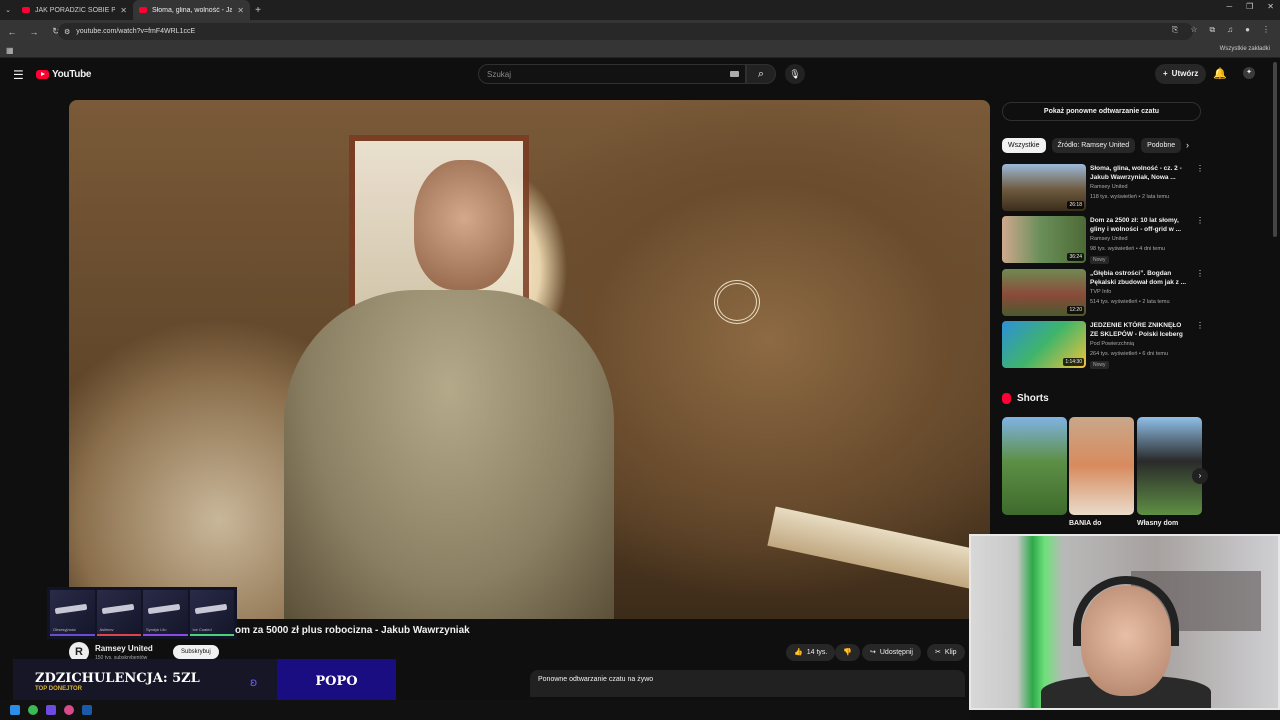  I want to click on video-thumbnail: 36:24, so click(1044, 239).